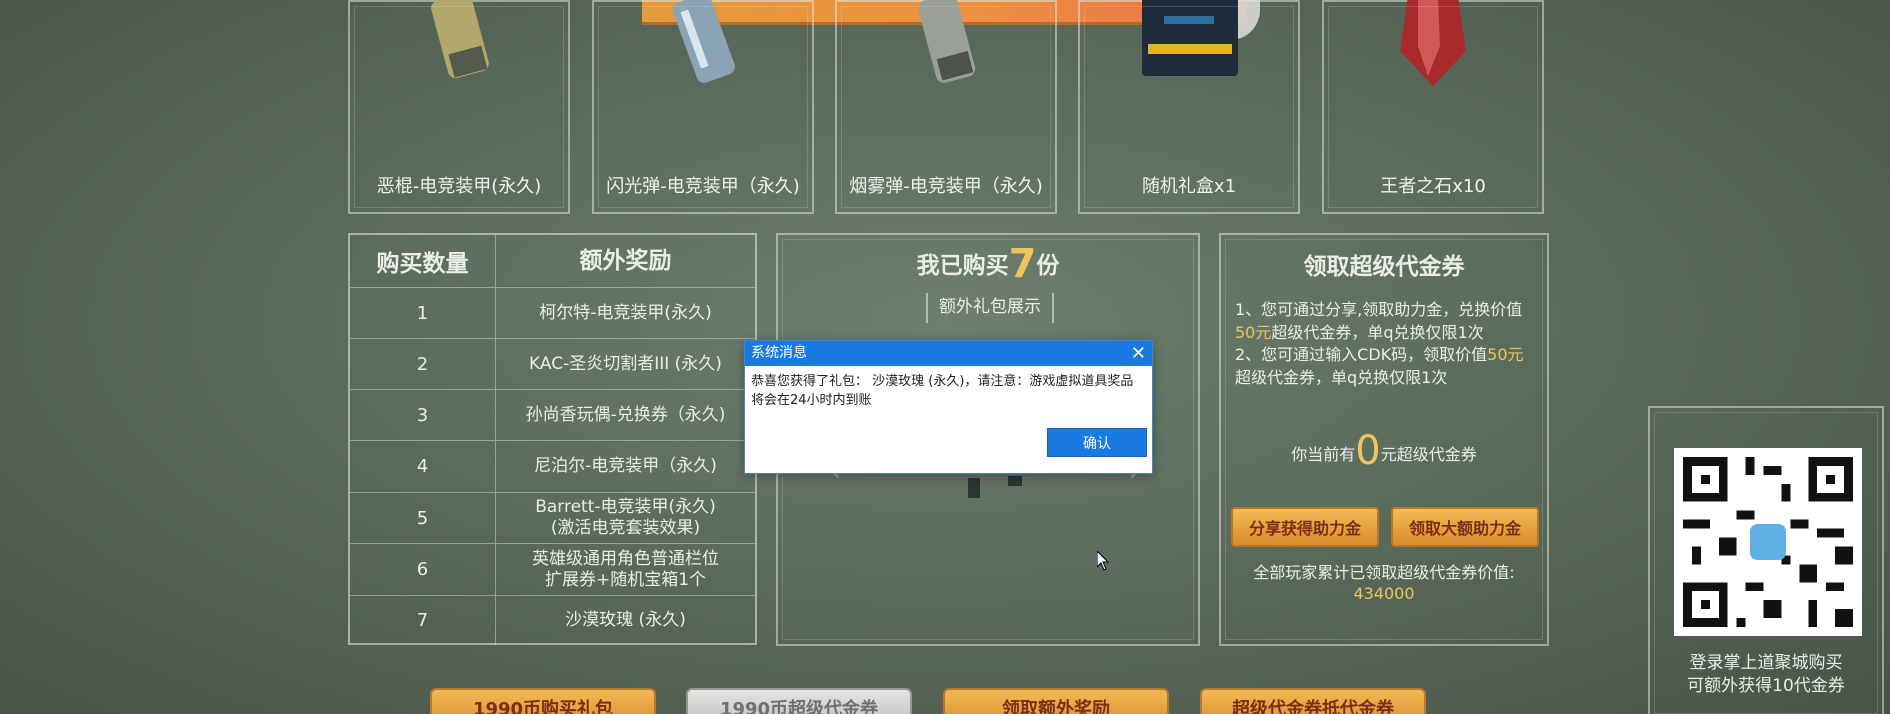 Image resolution: width=1890 pixels, height=714 pixels. Describe the element at coordinates (703, 41) in the screenshot. I see `flashbang-icon` at that location.